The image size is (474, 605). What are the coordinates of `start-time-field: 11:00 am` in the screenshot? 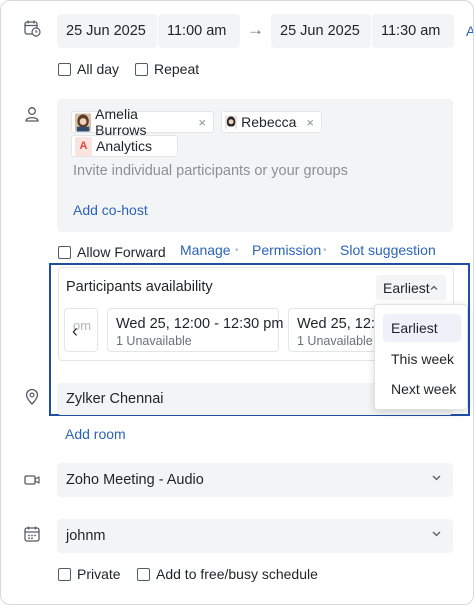 It's located at (199, 31).